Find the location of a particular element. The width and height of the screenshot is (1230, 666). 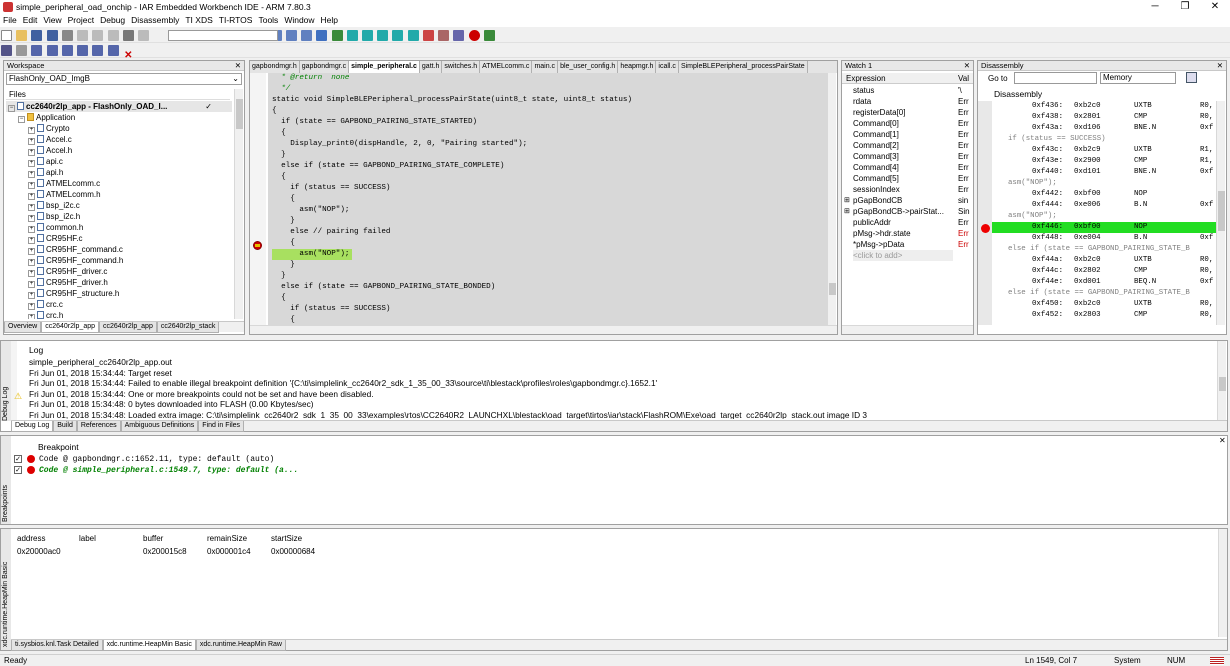

log-vscroll is located at coordinates (1221, 381).